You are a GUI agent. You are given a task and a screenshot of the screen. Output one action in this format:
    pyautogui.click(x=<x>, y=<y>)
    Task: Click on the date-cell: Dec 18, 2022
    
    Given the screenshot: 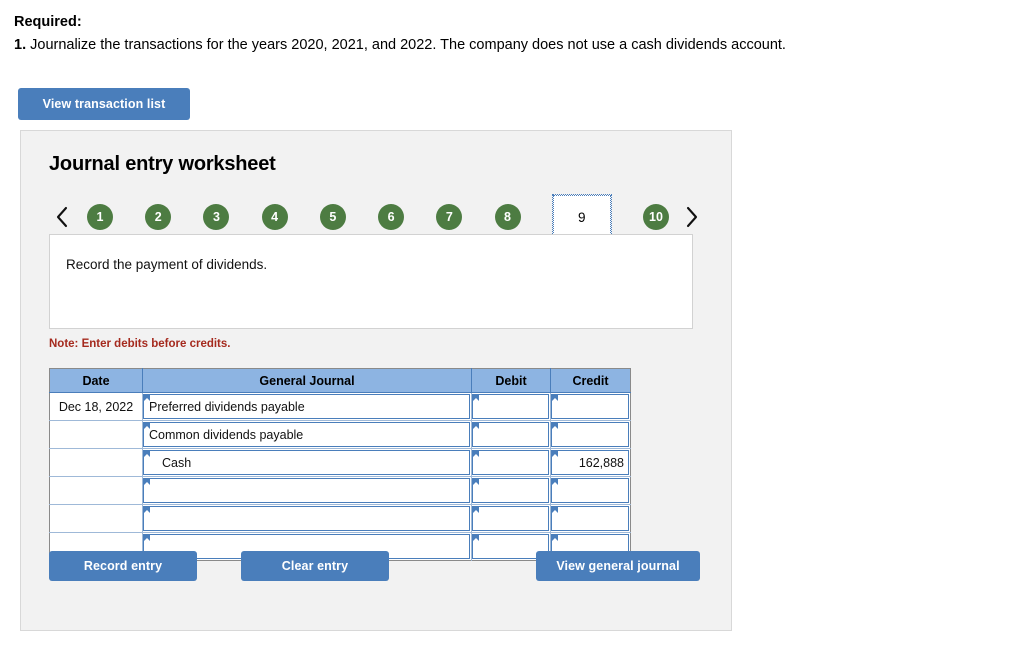 What is the action you would take?
    pyautogui.click(x=96, y=406)
    